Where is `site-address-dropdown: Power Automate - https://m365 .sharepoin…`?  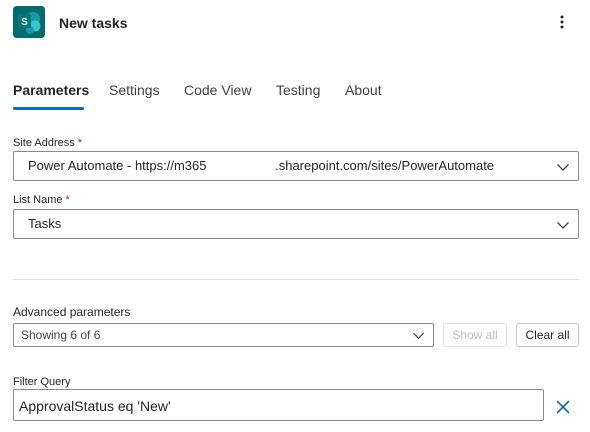 site-address-dropdown: Power Automate - https://m365 .sharepoin… is located at coordinates (296, 166).